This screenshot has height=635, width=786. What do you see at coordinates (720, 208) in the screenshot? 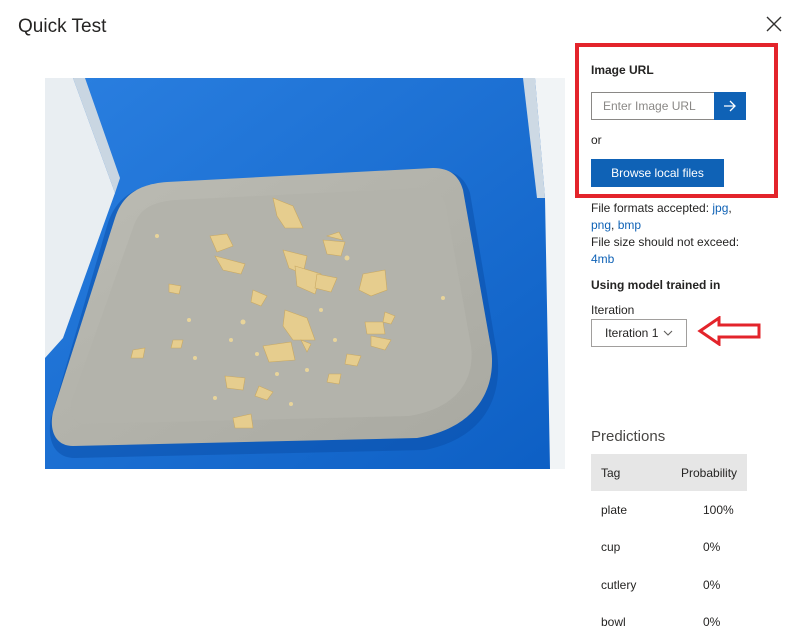
I see `format-link-jpg: jpg` at bounding box center [720, 208].